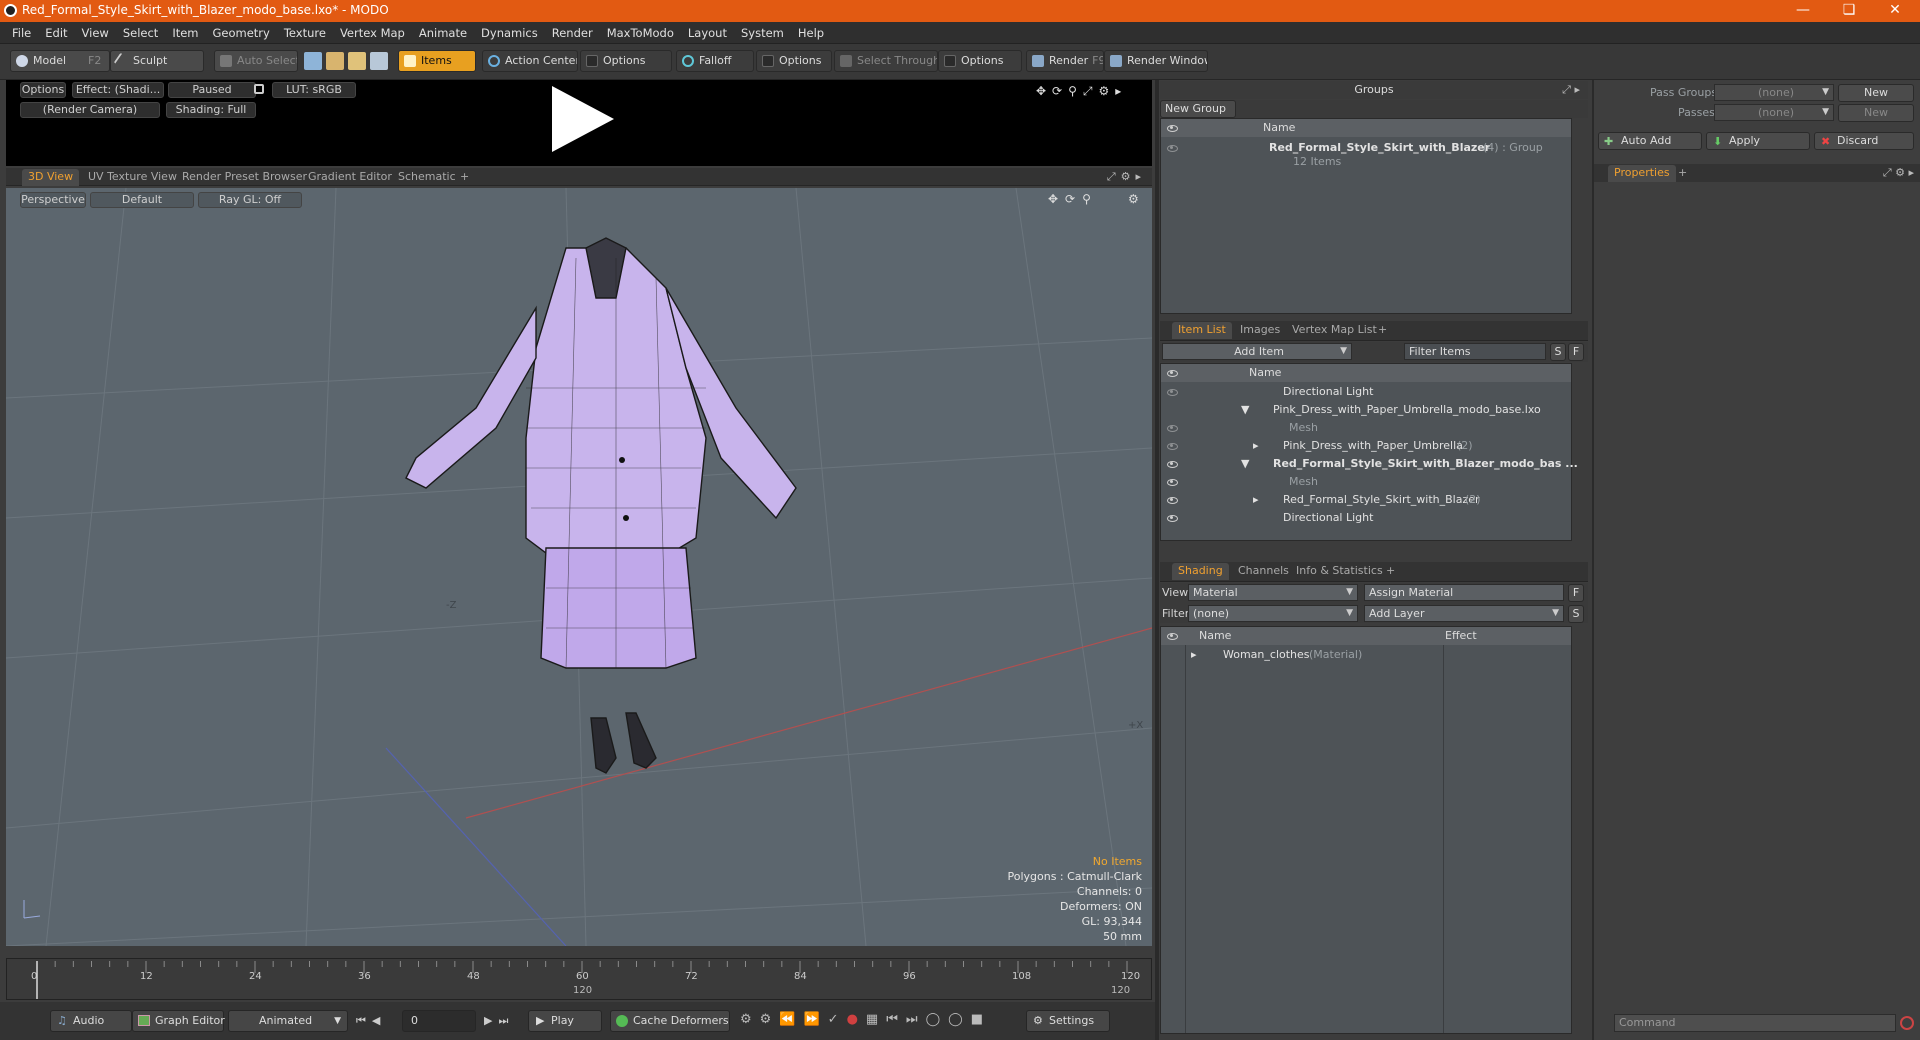  I want to click on lut-dropdown: LUT: sRGB, so click(314, 90).